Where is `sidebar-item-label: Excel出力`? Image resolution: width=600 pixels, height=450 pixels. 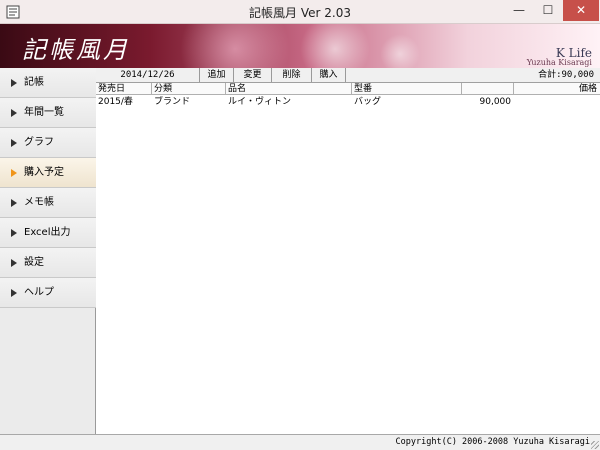
sidebar-item-label: Excel出力 is located at coordinates (47, 232).